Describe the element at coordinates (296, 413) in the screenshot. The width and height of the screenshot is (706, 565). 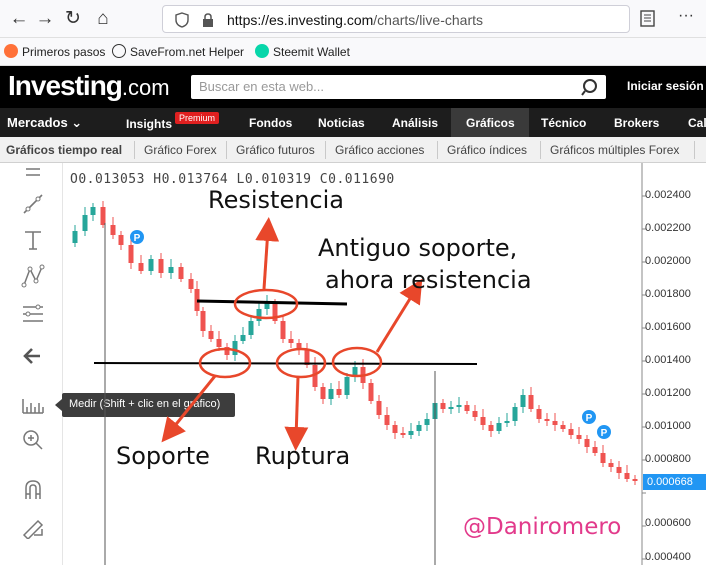
I see `break-arrow` at that location.